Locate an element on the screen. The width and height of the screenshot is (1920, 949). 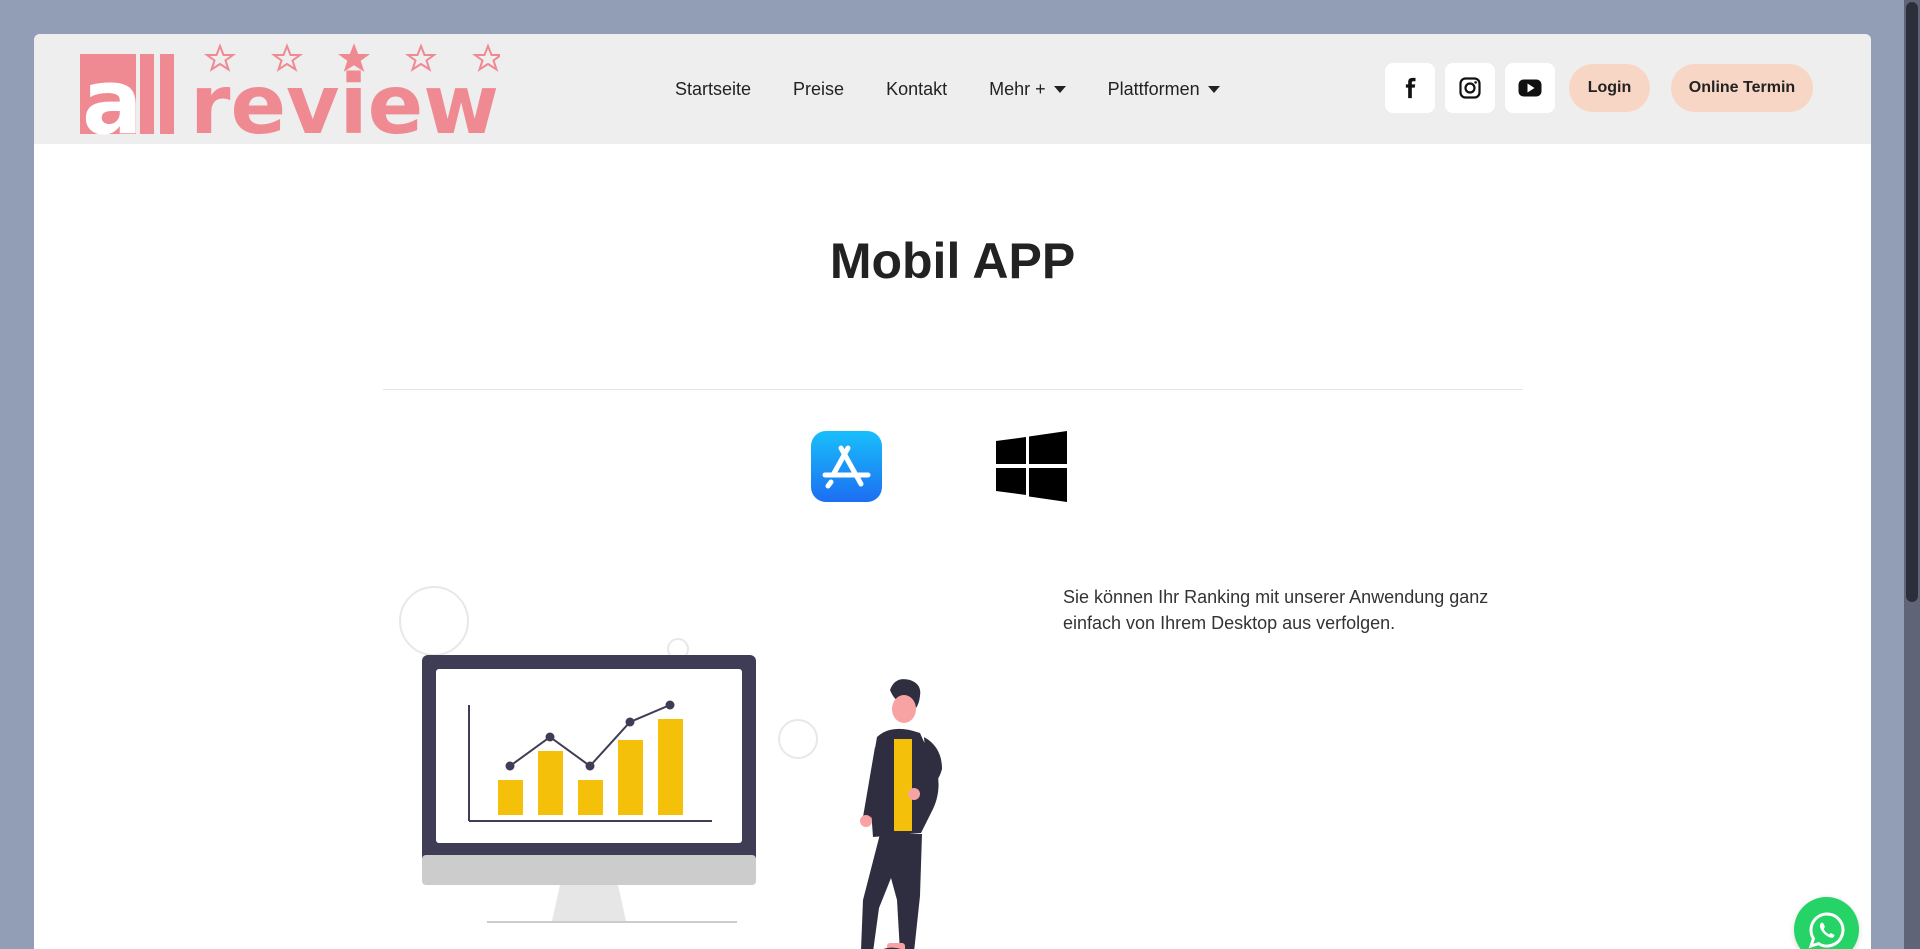
nav-item-mehr: Mehr + is located at coordinates (1027, 89).